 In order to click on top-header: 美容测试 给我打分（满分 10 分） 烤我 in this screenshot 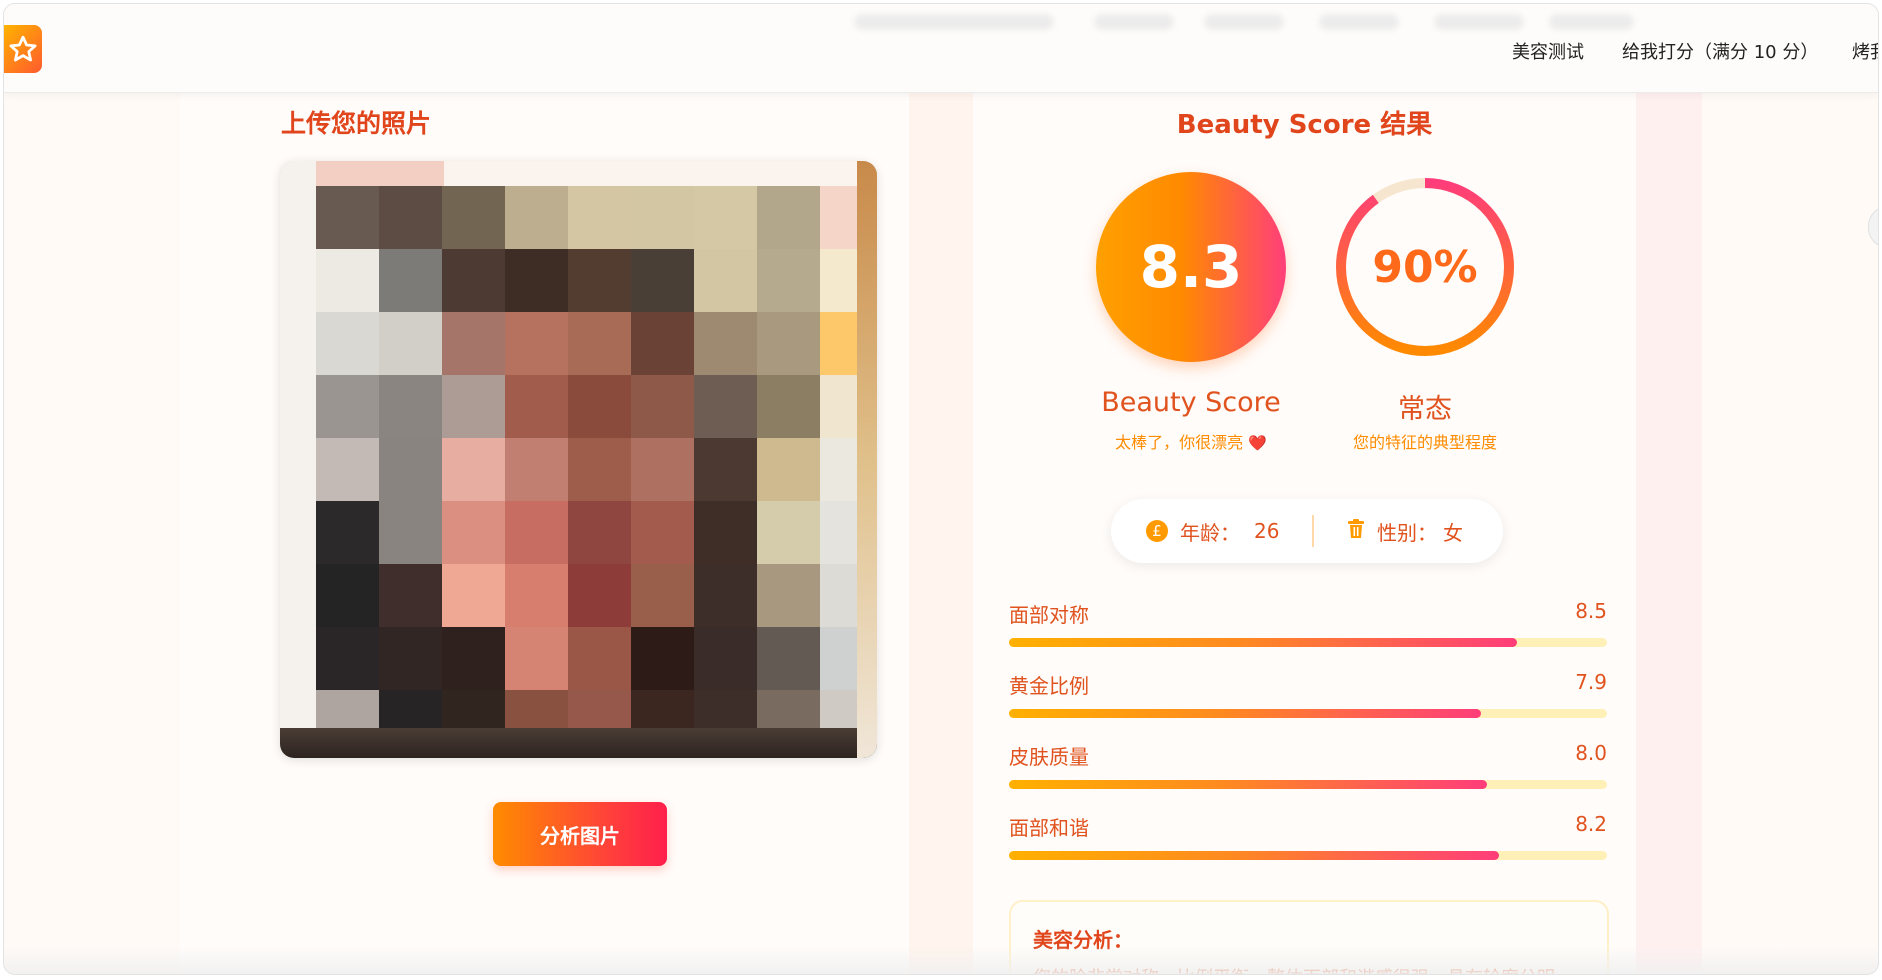, I will do `click(941, 48)`.